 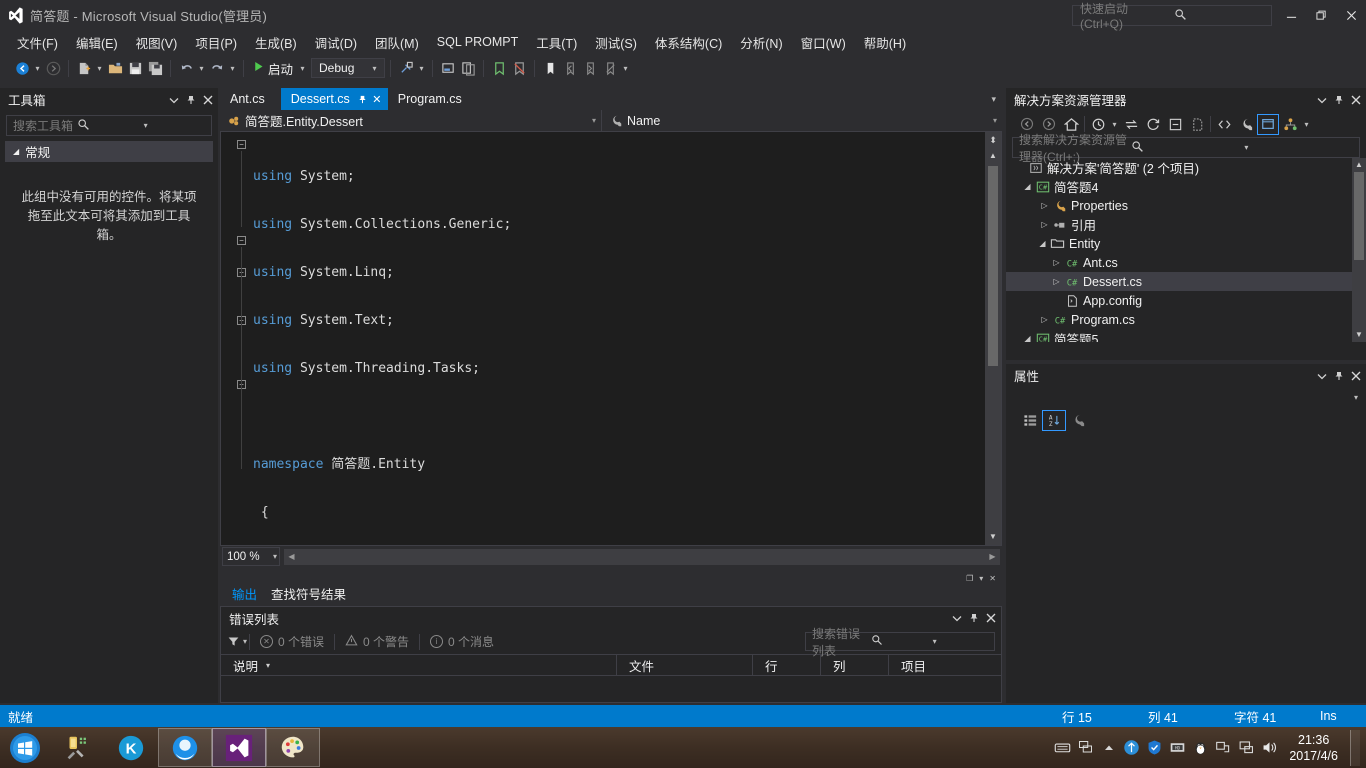 I want to click on class-view-icon, so click(x=1290, y=124).